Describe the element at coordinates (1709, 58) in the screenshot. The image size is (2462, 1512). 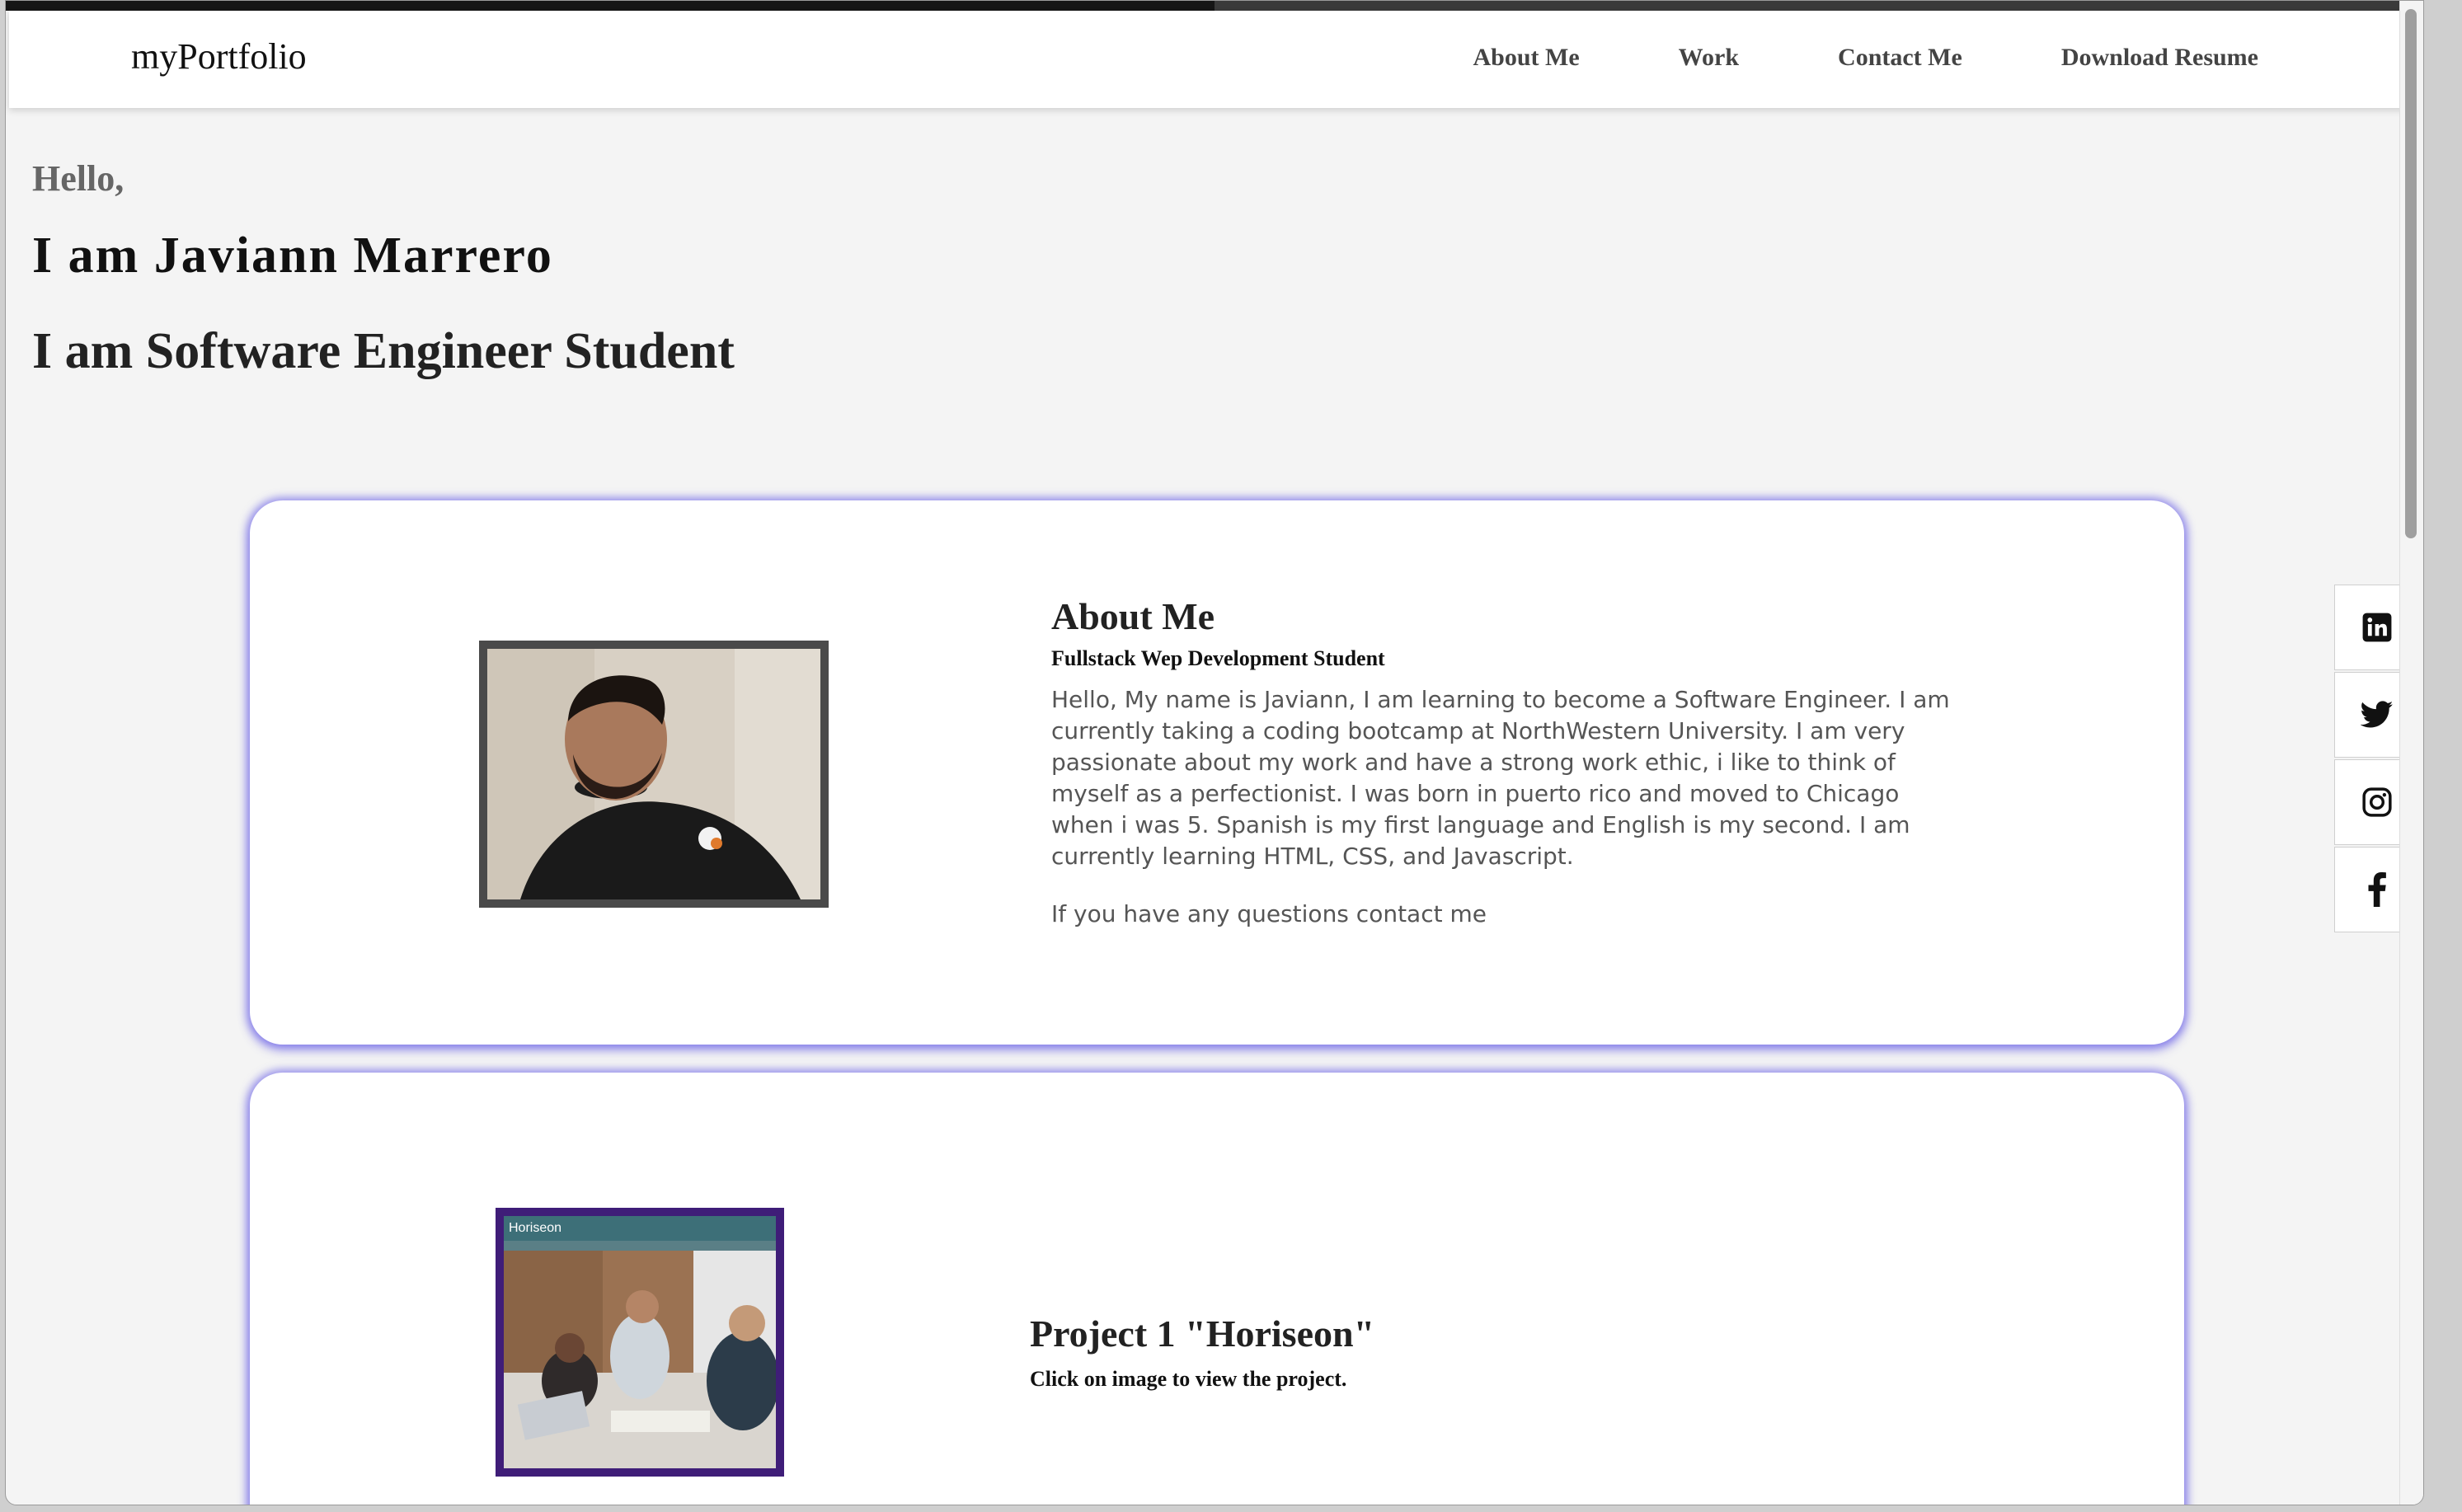
I see `nav-link-work: Work` at that location.